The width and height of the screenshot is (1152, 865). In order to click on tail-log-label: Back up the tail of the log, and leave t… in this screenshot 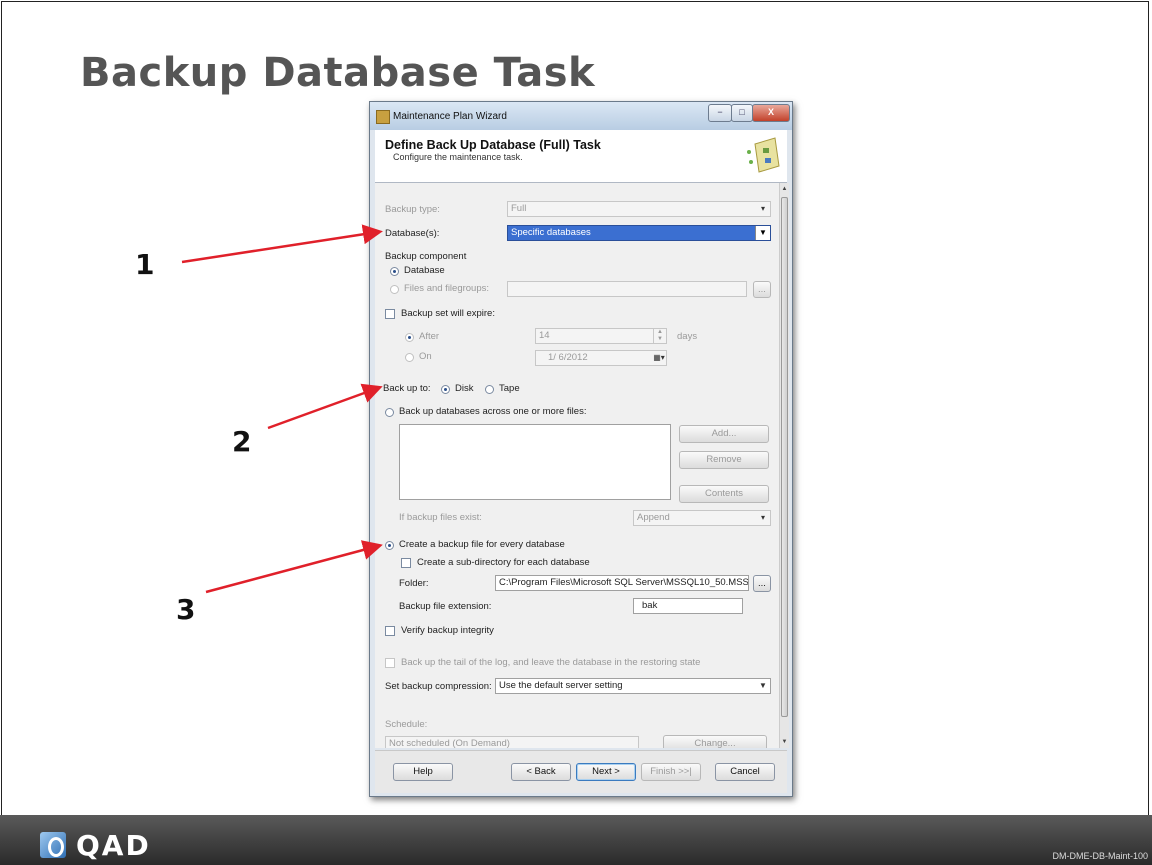, I will do `click(551, 662)`.